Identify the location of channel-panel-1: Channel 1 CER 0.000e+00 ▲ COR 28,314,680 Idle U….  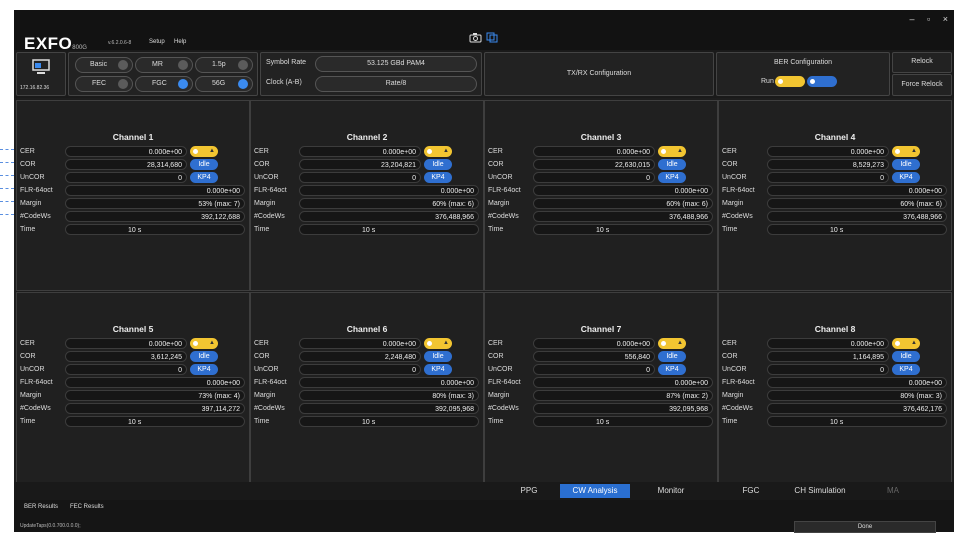
(133, 195).